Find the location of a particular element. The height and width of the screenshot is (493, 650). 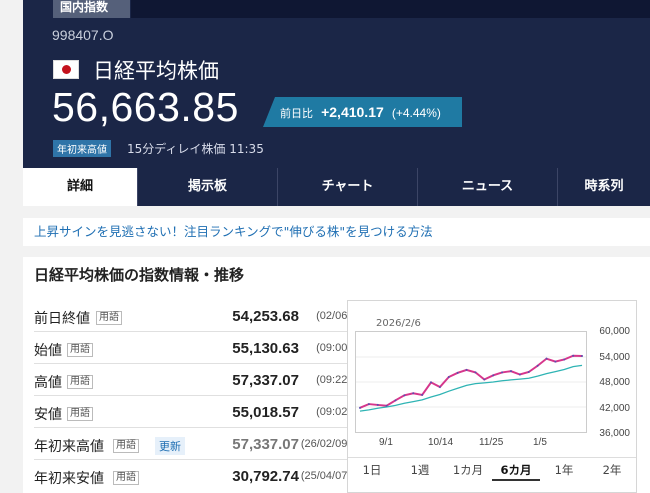

y-tick-label: 36,000 is located at coordinates (614, 433).